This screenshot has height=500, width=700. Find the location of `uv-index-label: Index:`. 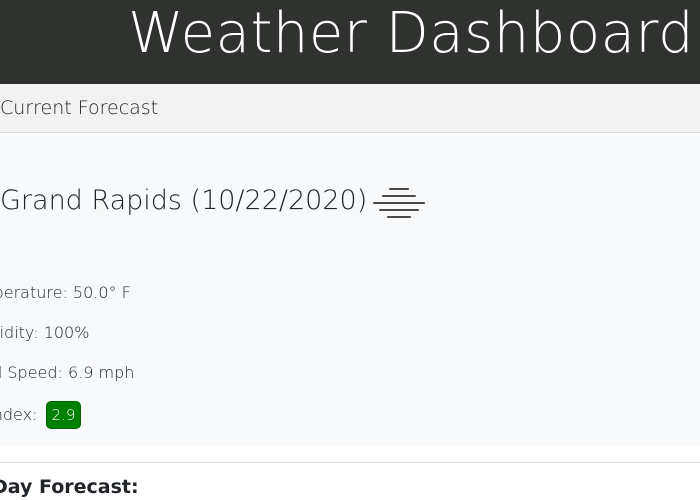

uv-index-label: Index: is located at coordinates (19, 414).